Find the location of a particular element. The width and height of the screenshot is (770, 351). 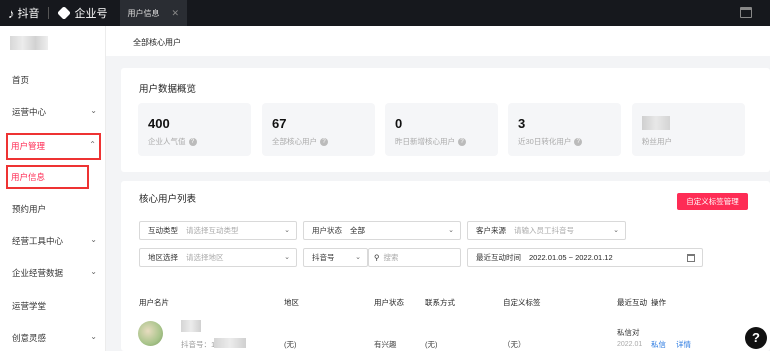

column-header: 地区 is located at coordinates (291, 302).